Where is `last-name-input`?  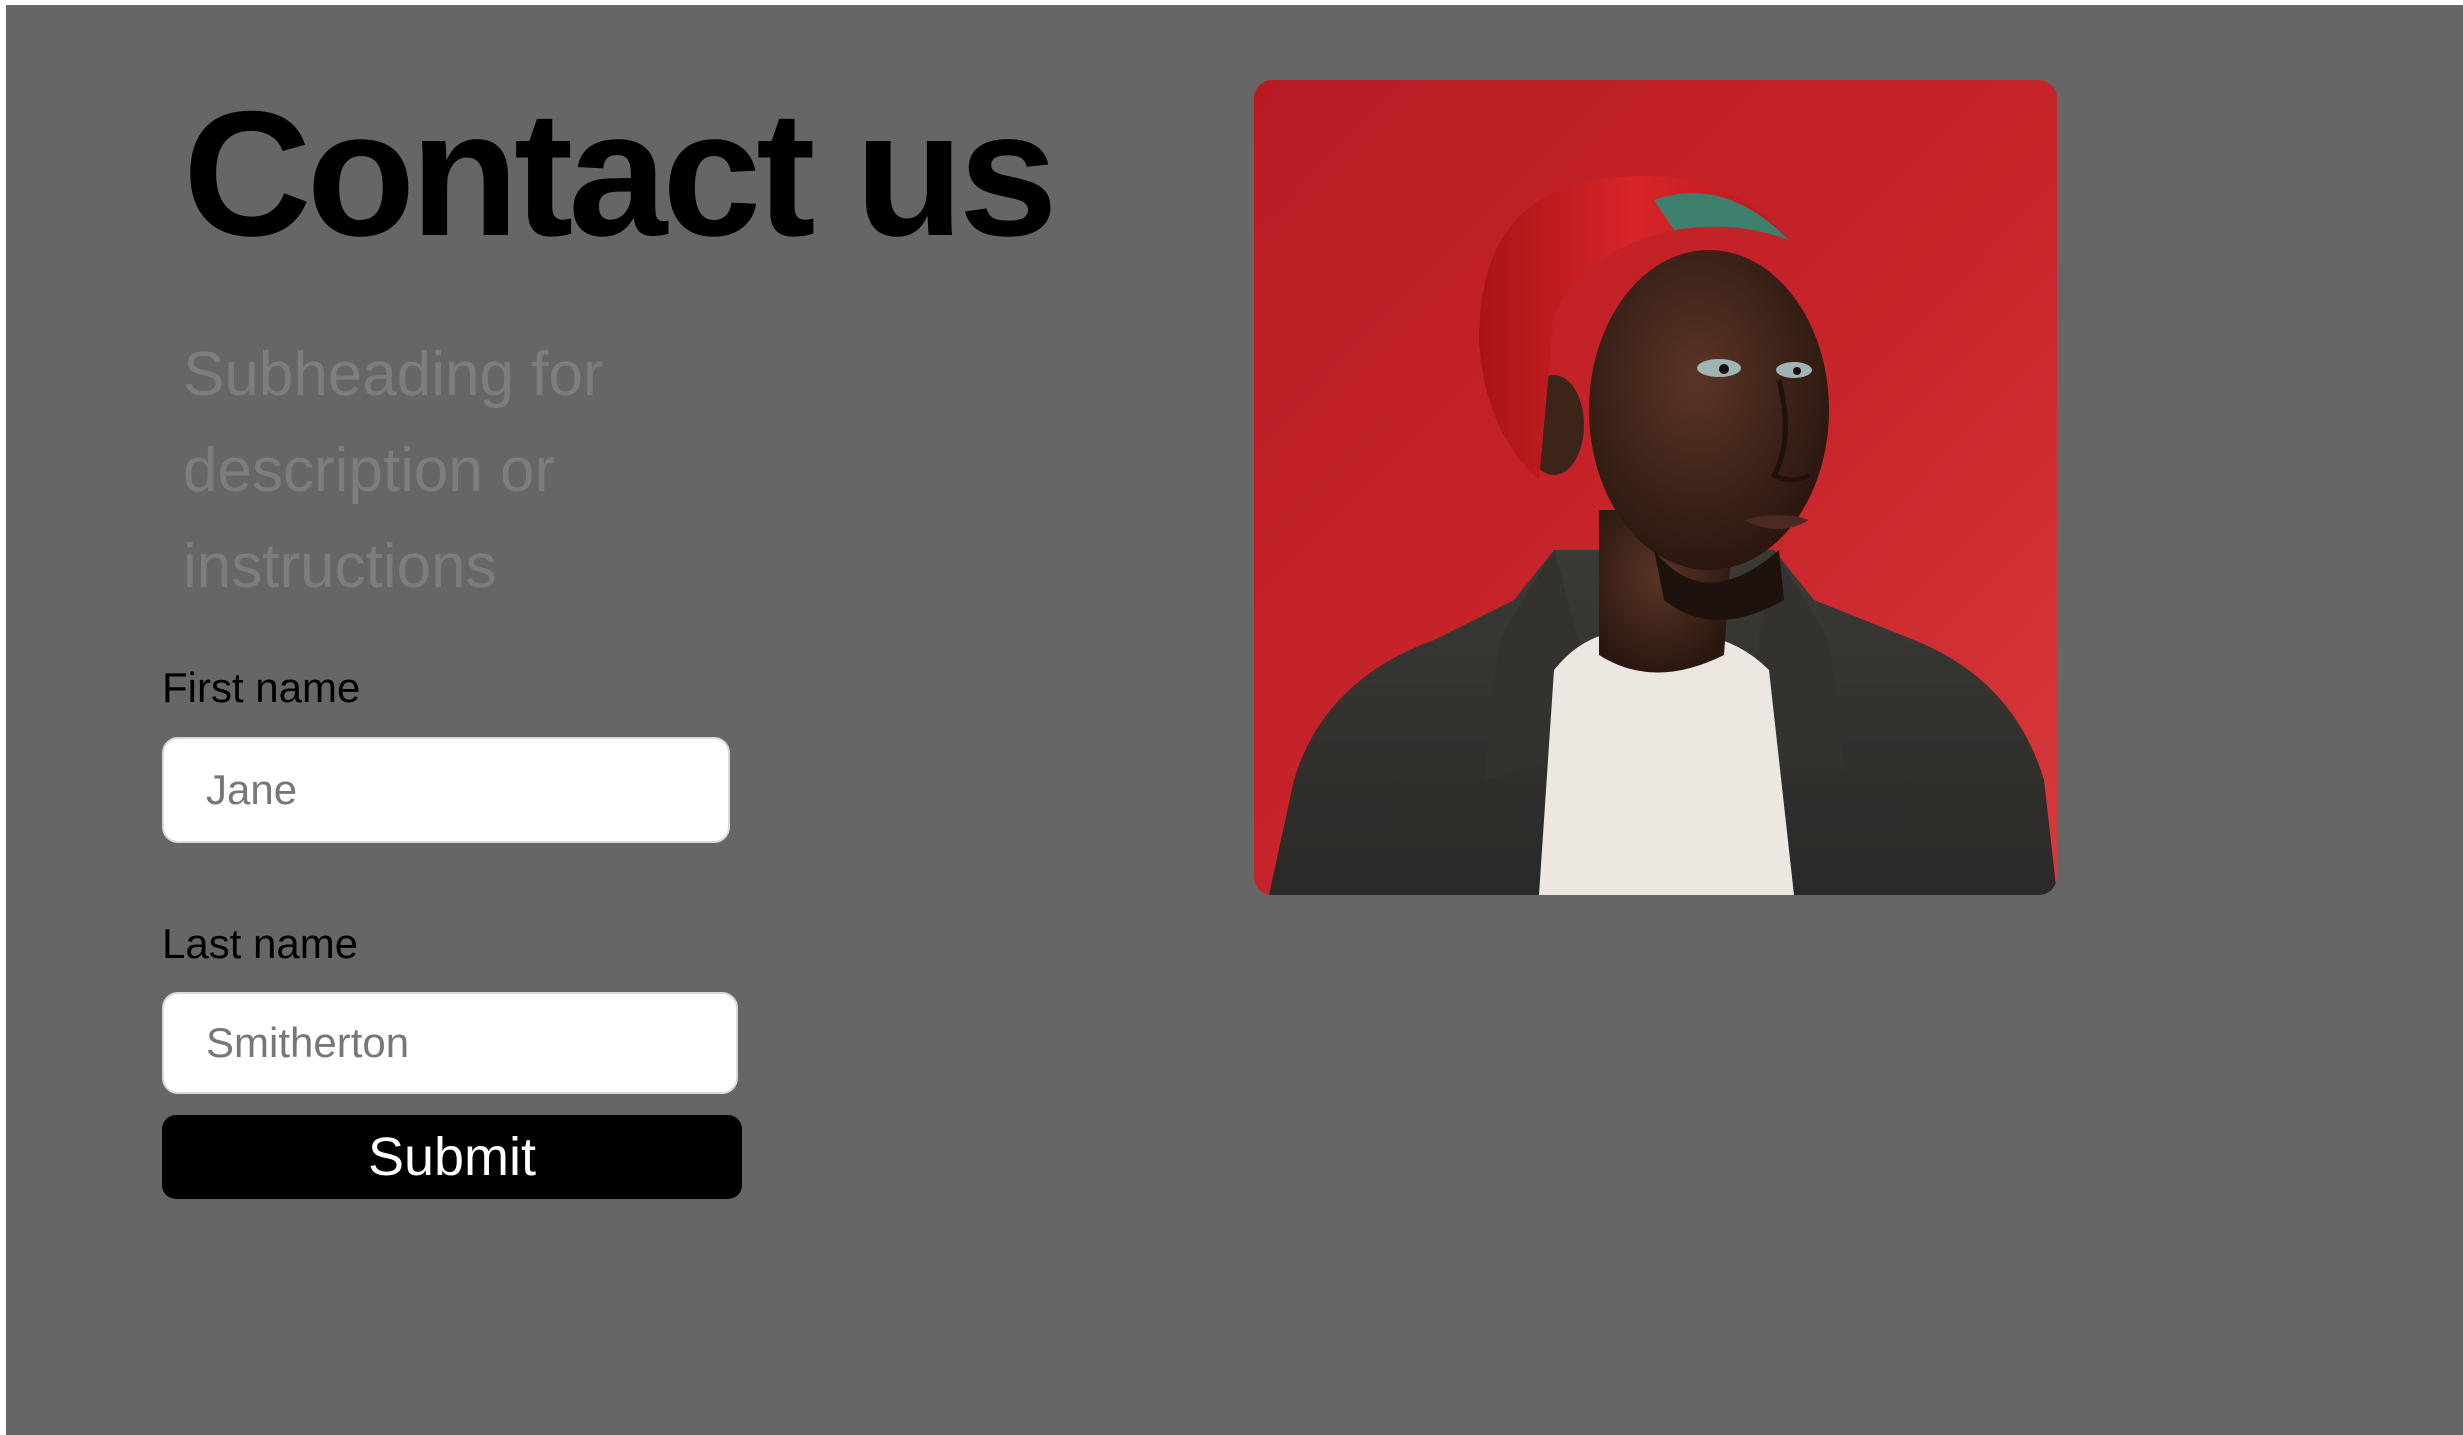
last-name-input is located at coordinates (450, 1043).